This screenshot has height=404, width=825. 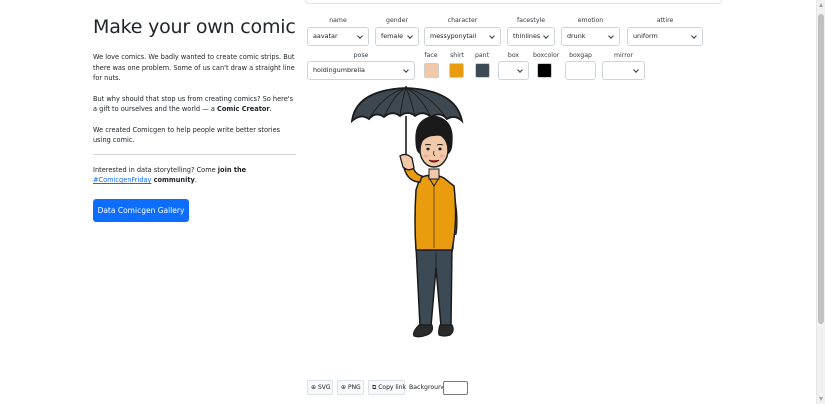 What do you see at coordinates (546, 55) in the screenshot?
I see `boxcolor-label: boxcolor` at bounding box center [546, 55].